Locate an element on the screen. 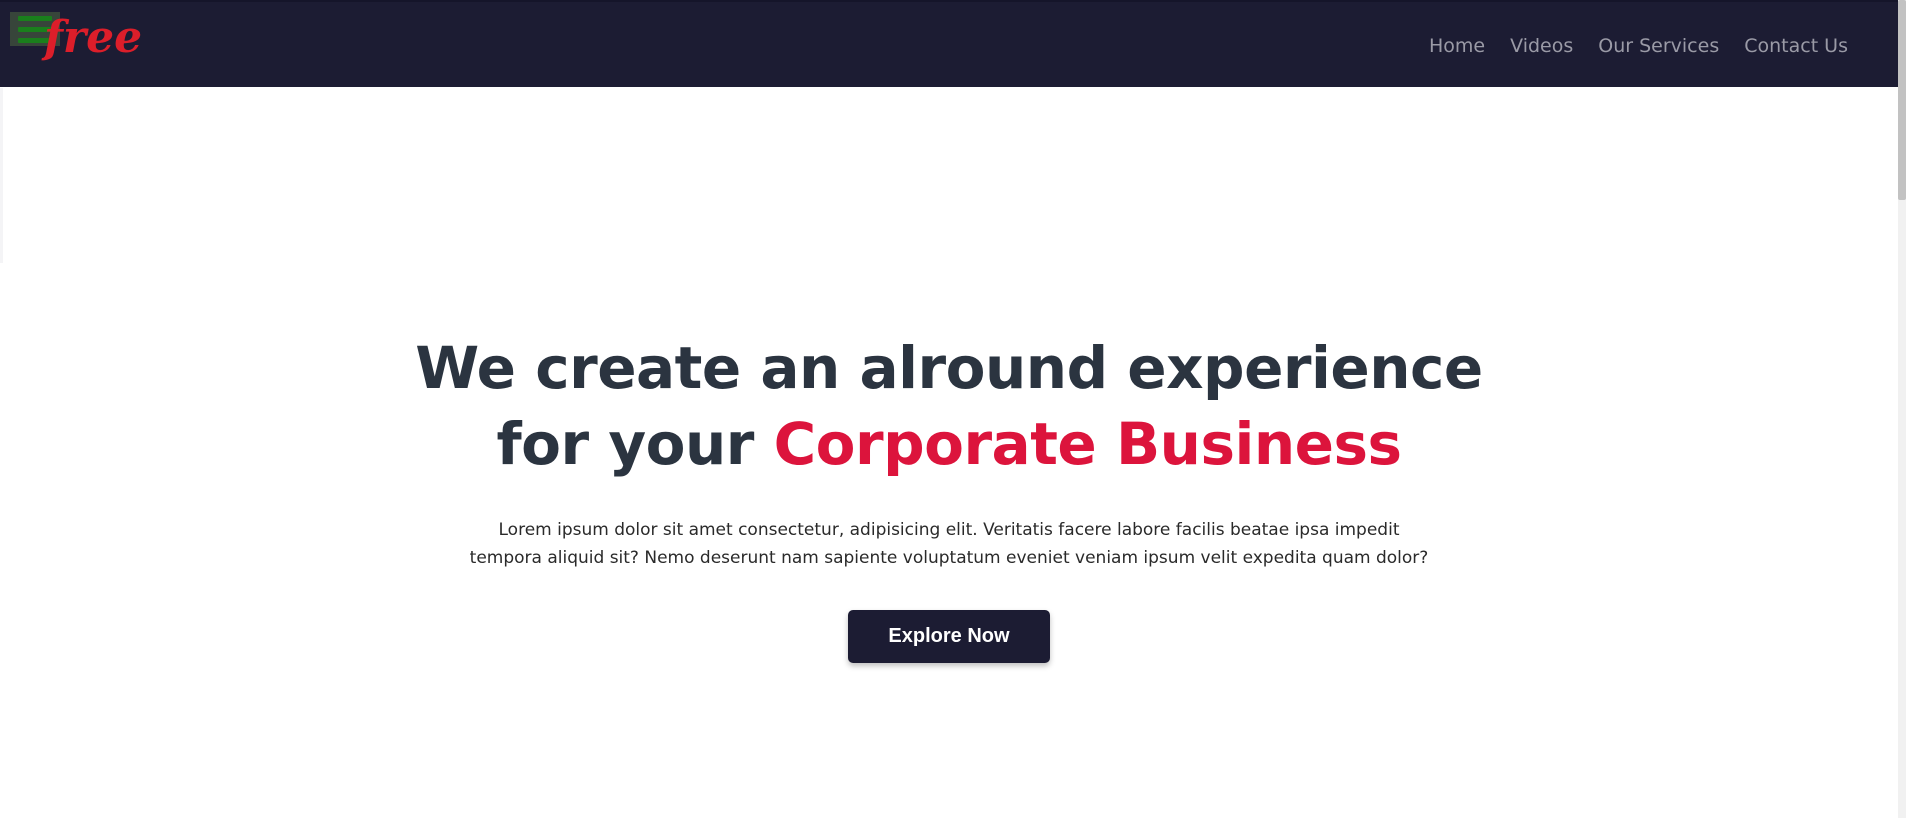  free-logo: free is located at coordinates (105, 40).